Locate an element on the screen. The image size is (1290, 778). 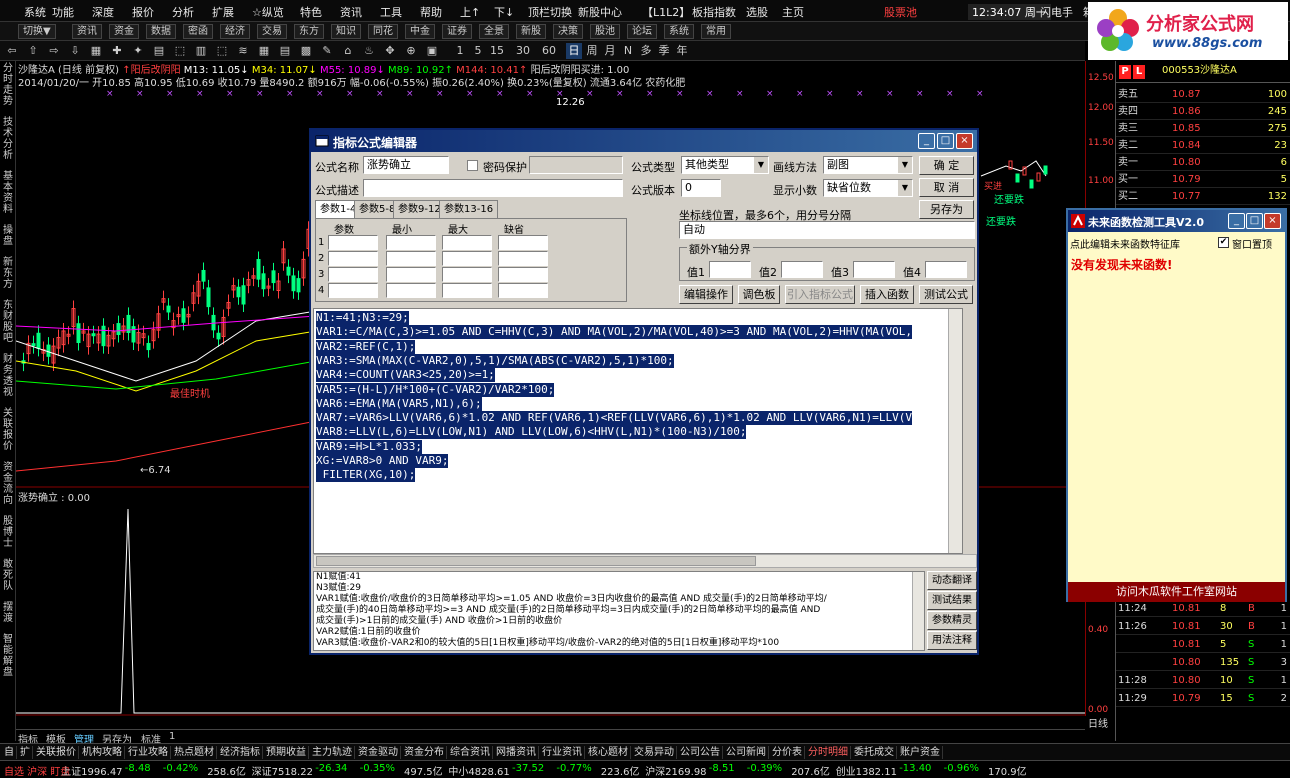
channel-tab: 切换▼ is located at coordinates (37, 31).